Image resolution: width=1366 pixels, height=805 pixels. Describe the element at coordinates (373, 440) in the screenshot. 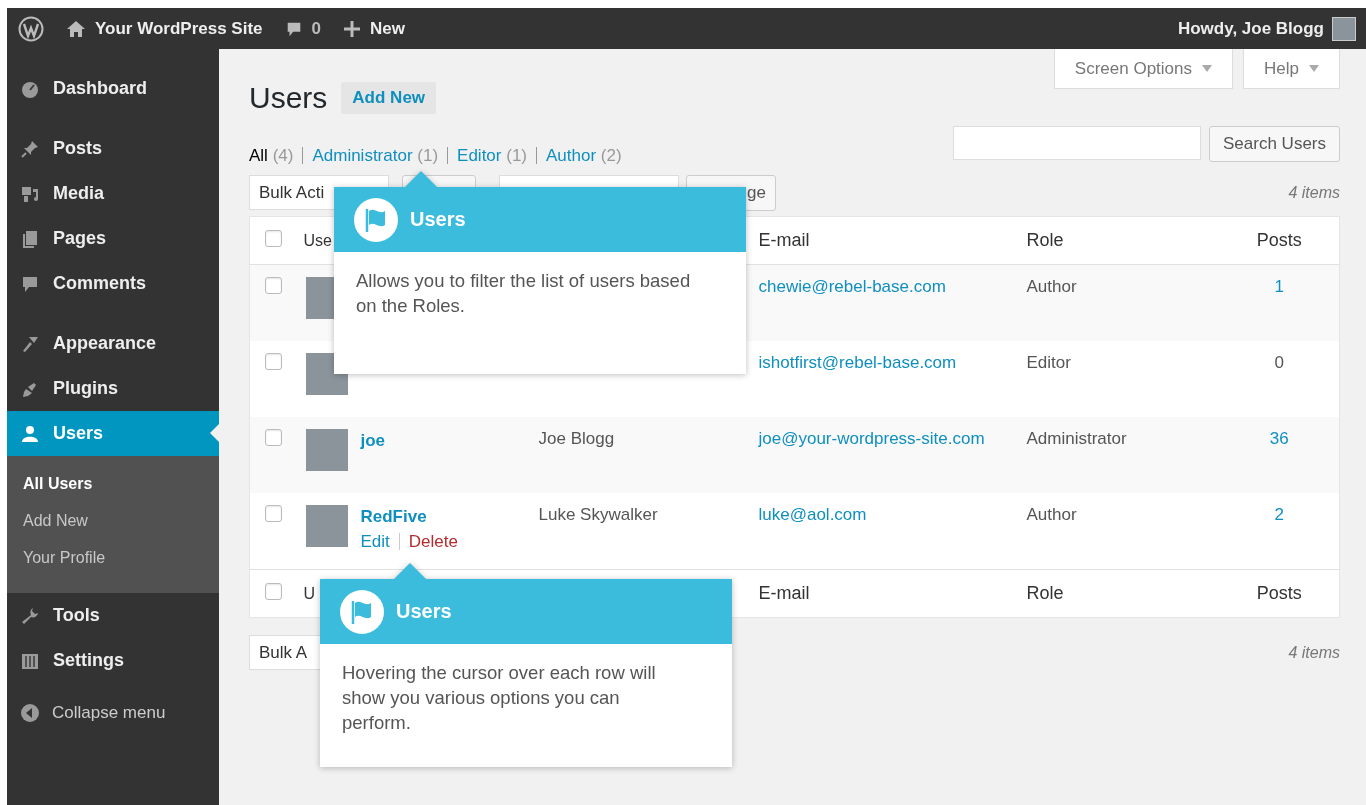

I see `username-link: joe` at that location.